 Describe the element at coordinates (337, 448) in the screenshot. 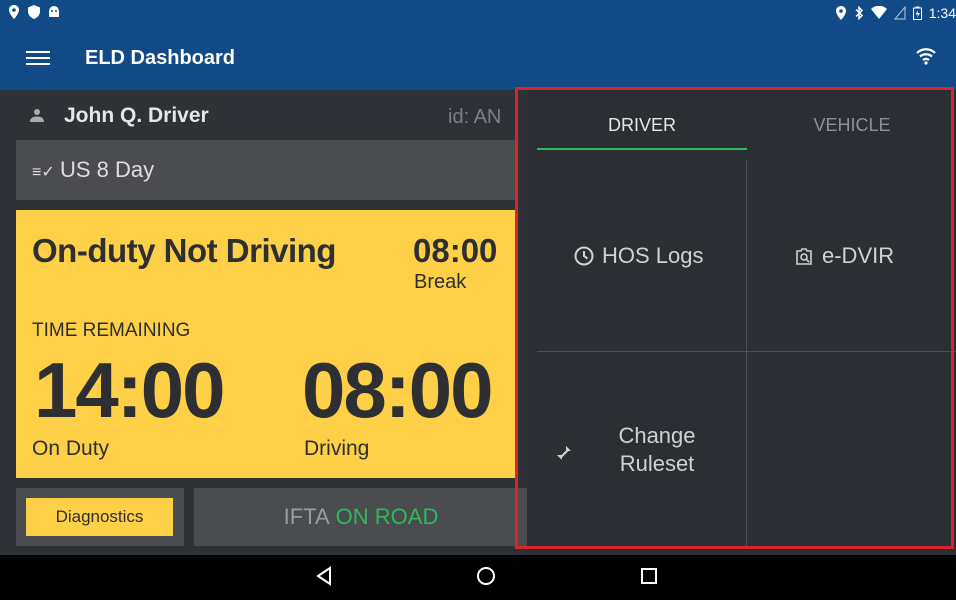

I see `driving-label: Driving` at that location.